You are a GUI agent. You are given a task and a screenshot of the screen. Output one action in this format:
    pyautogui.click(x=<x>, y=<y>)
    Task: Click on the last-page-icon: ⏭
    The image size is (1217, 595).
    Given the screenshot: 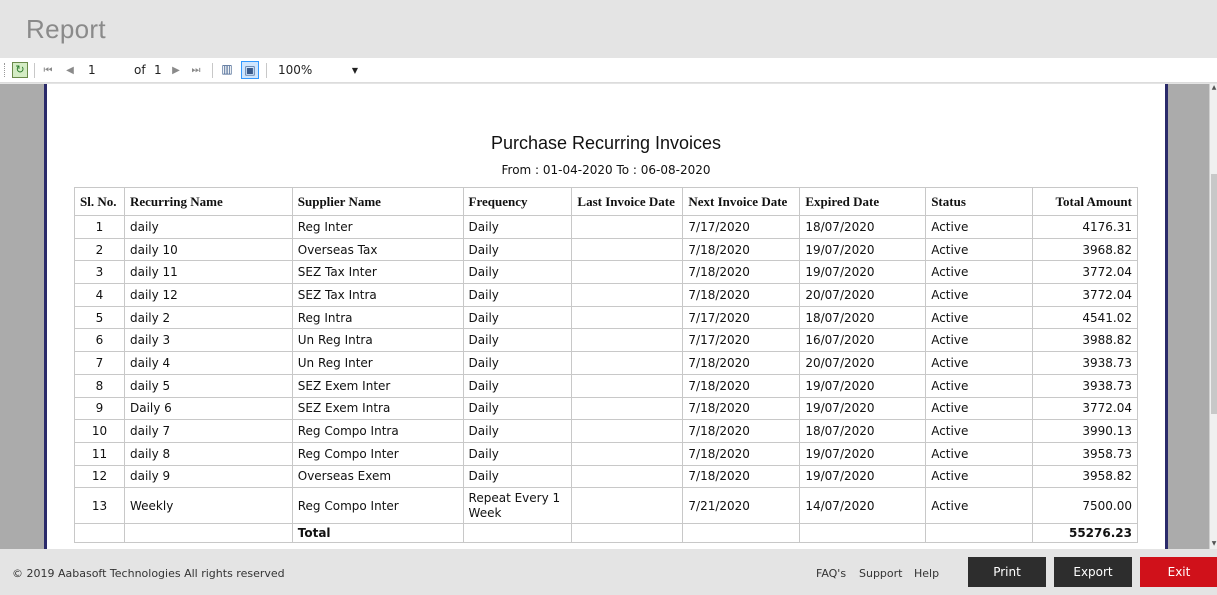 What is the action you would take?
    pyautogui.click(x=196, y=70)
    